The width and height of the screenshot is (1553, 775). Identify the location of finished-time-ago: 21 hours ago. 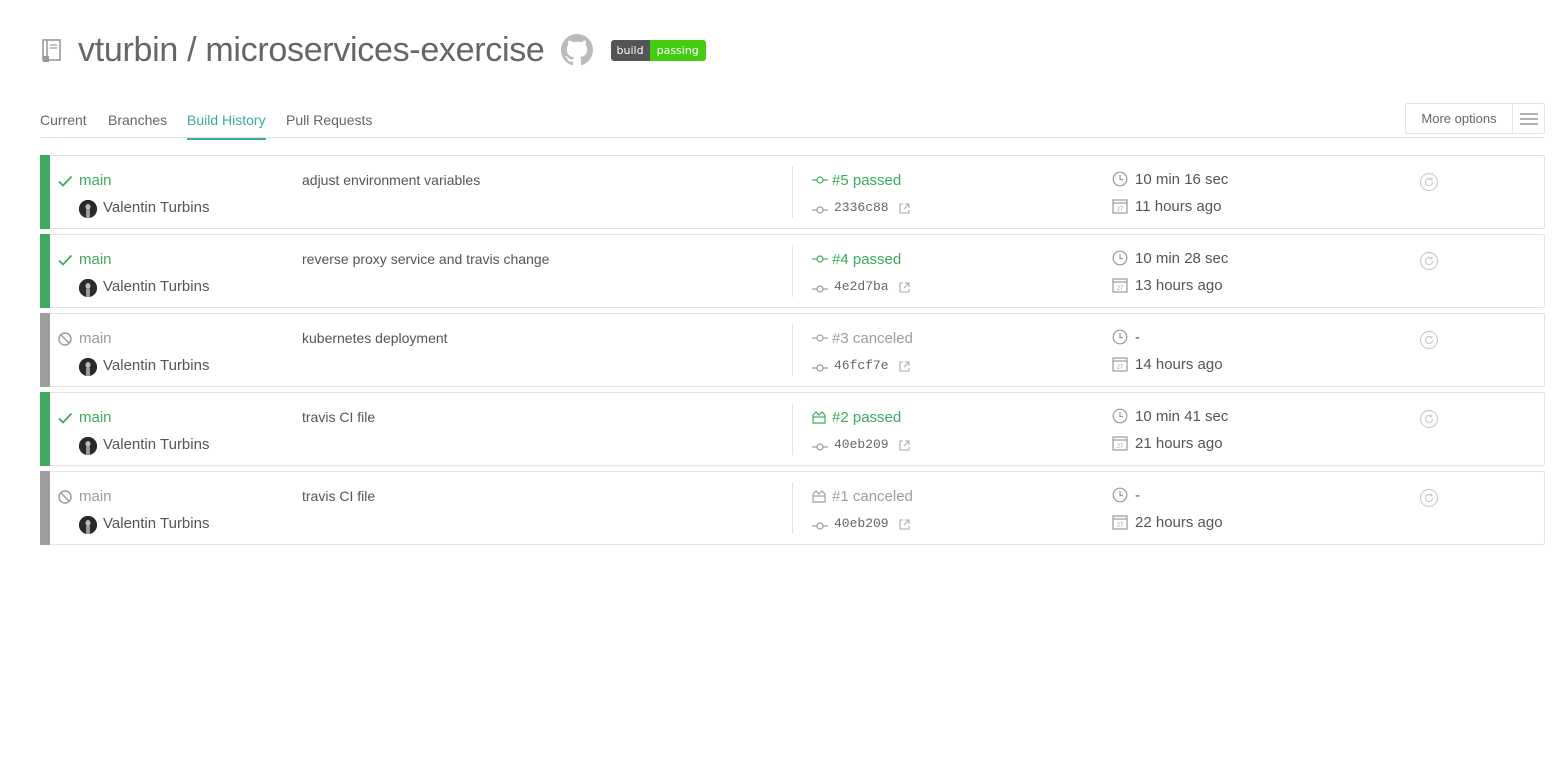
(1179, 443).